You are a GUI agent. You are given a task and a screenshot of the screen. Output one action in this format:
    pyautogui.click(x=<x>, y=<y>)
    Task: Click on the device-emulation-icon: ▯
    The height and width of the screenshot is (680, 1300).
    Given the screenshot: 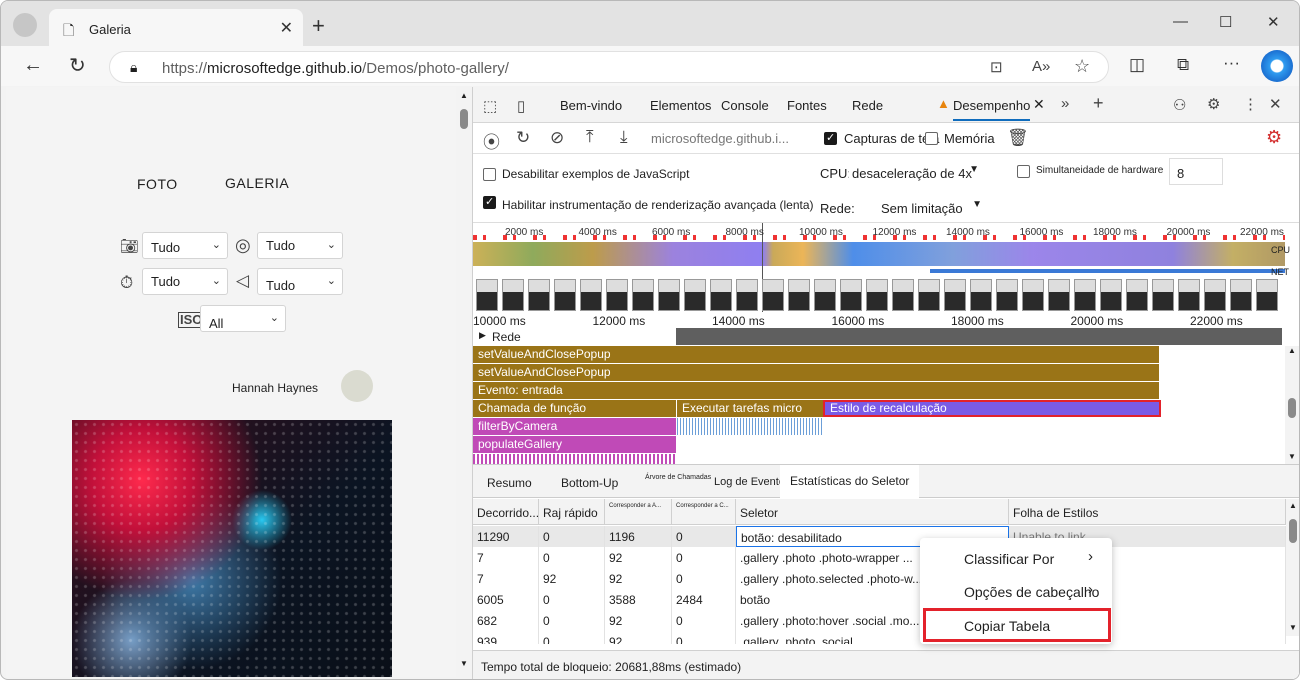 What is the action you would take?
    pyautogui.click(x=521, y=106)
    